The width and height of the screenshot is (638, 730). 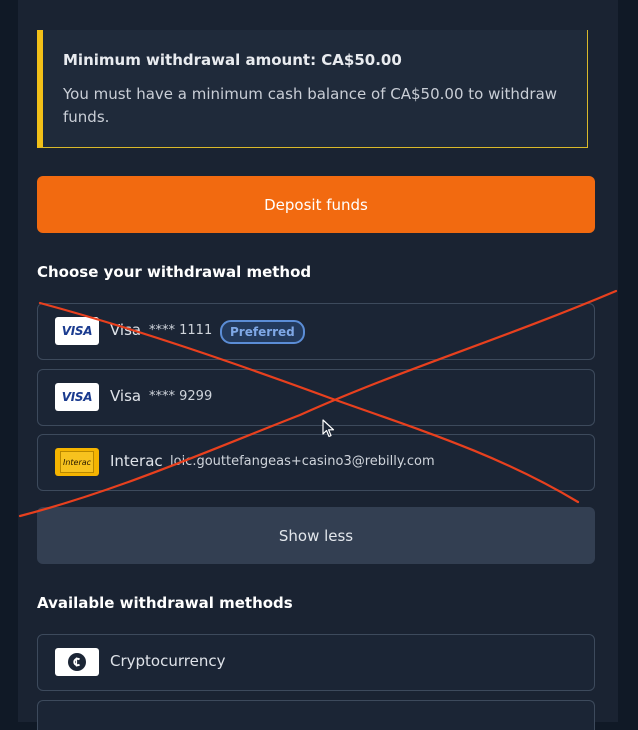 What do you see at coordinates (316, 331) in the screenshot?
I see `method-visa-1111: VISA Visa **** 1111 Preferred` at bounding box center [316, 331].